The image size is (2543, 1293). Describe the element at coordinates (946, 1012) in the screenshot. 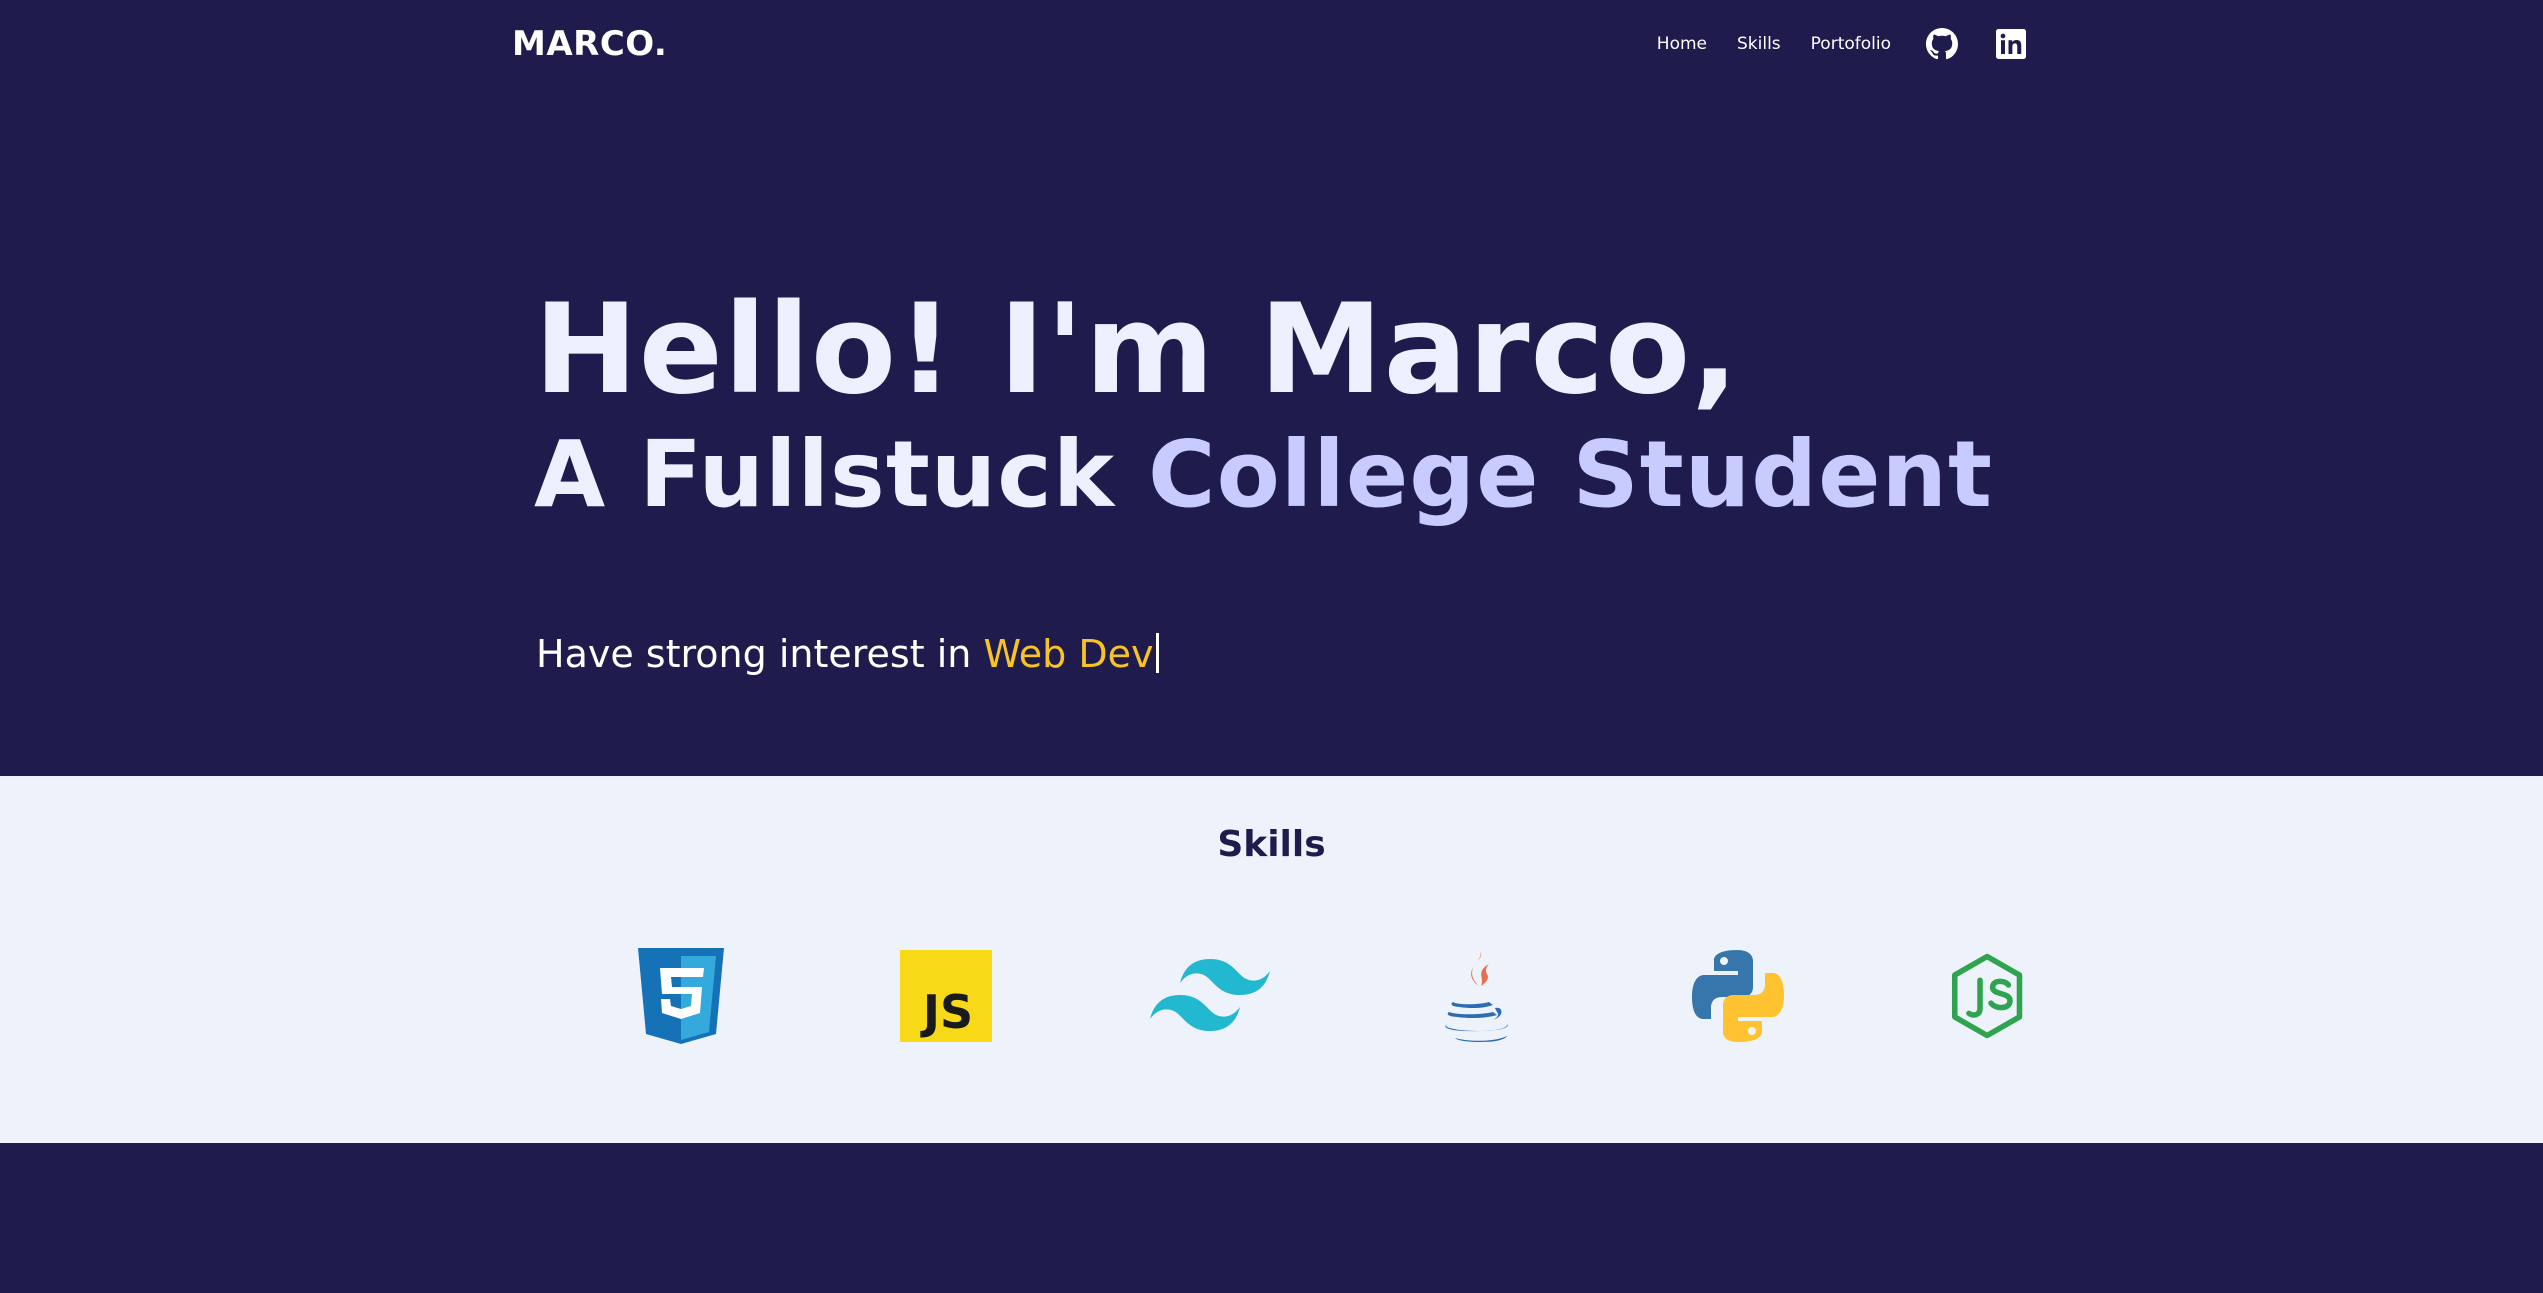

I see `javascript-icon-text: JS` at that location.